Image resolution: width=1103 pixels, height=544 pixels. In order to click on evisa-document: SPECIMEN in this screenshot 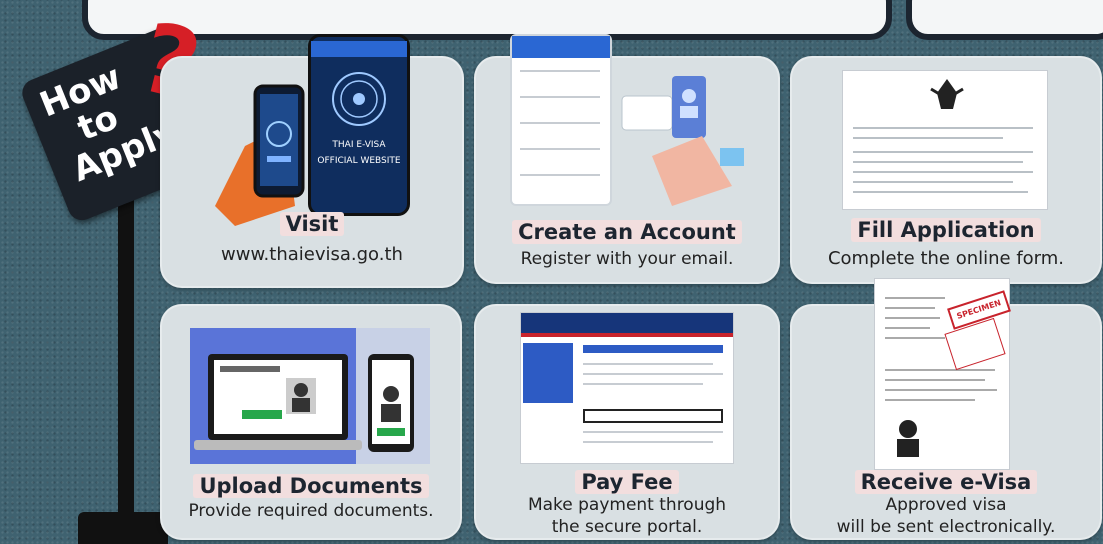, I will do `click(942, 374)`.